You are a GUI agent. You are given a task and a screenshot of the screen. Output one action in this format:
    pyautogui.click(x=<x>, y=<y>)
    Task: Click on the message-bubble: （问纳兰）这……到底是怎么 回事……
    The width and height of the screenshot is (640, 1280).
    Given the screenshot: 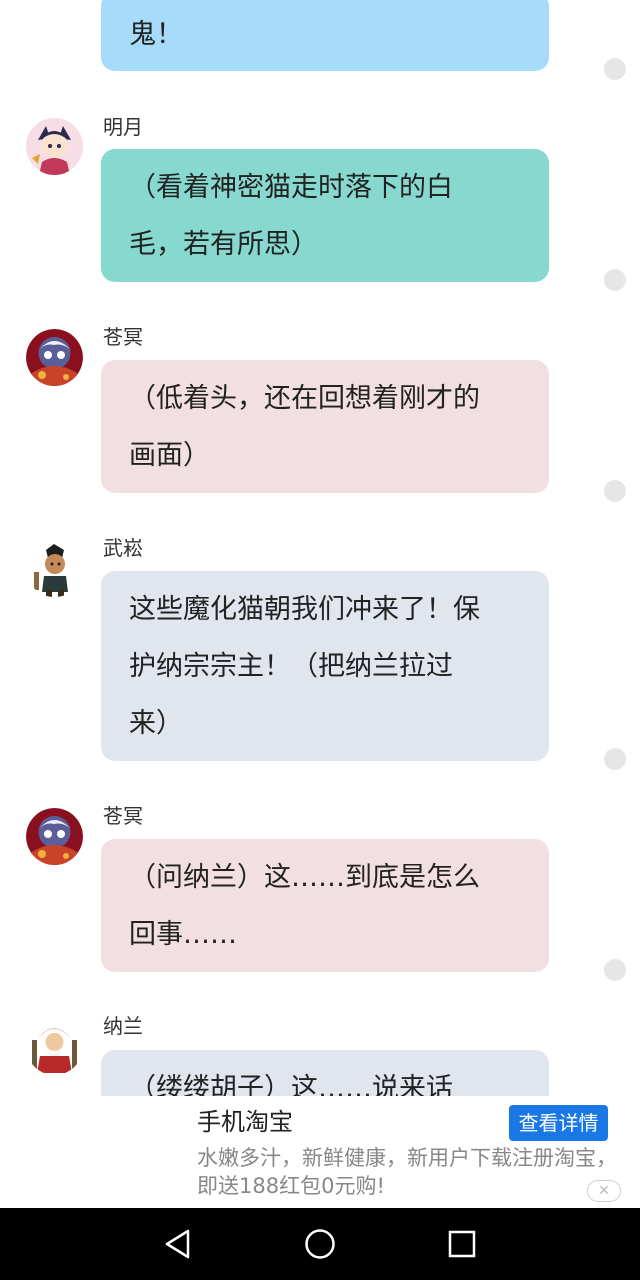 What is the action you would take?
    pyautogui.click(x=325, y=905)
    